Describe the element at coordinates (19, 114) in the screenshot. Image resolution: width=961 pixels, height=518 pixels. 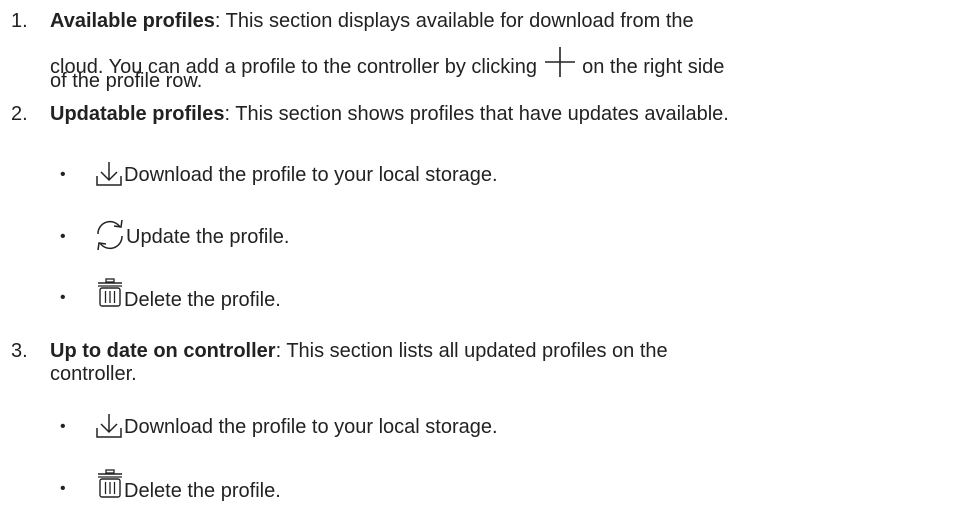
I see `list-number: 2.` at that location.